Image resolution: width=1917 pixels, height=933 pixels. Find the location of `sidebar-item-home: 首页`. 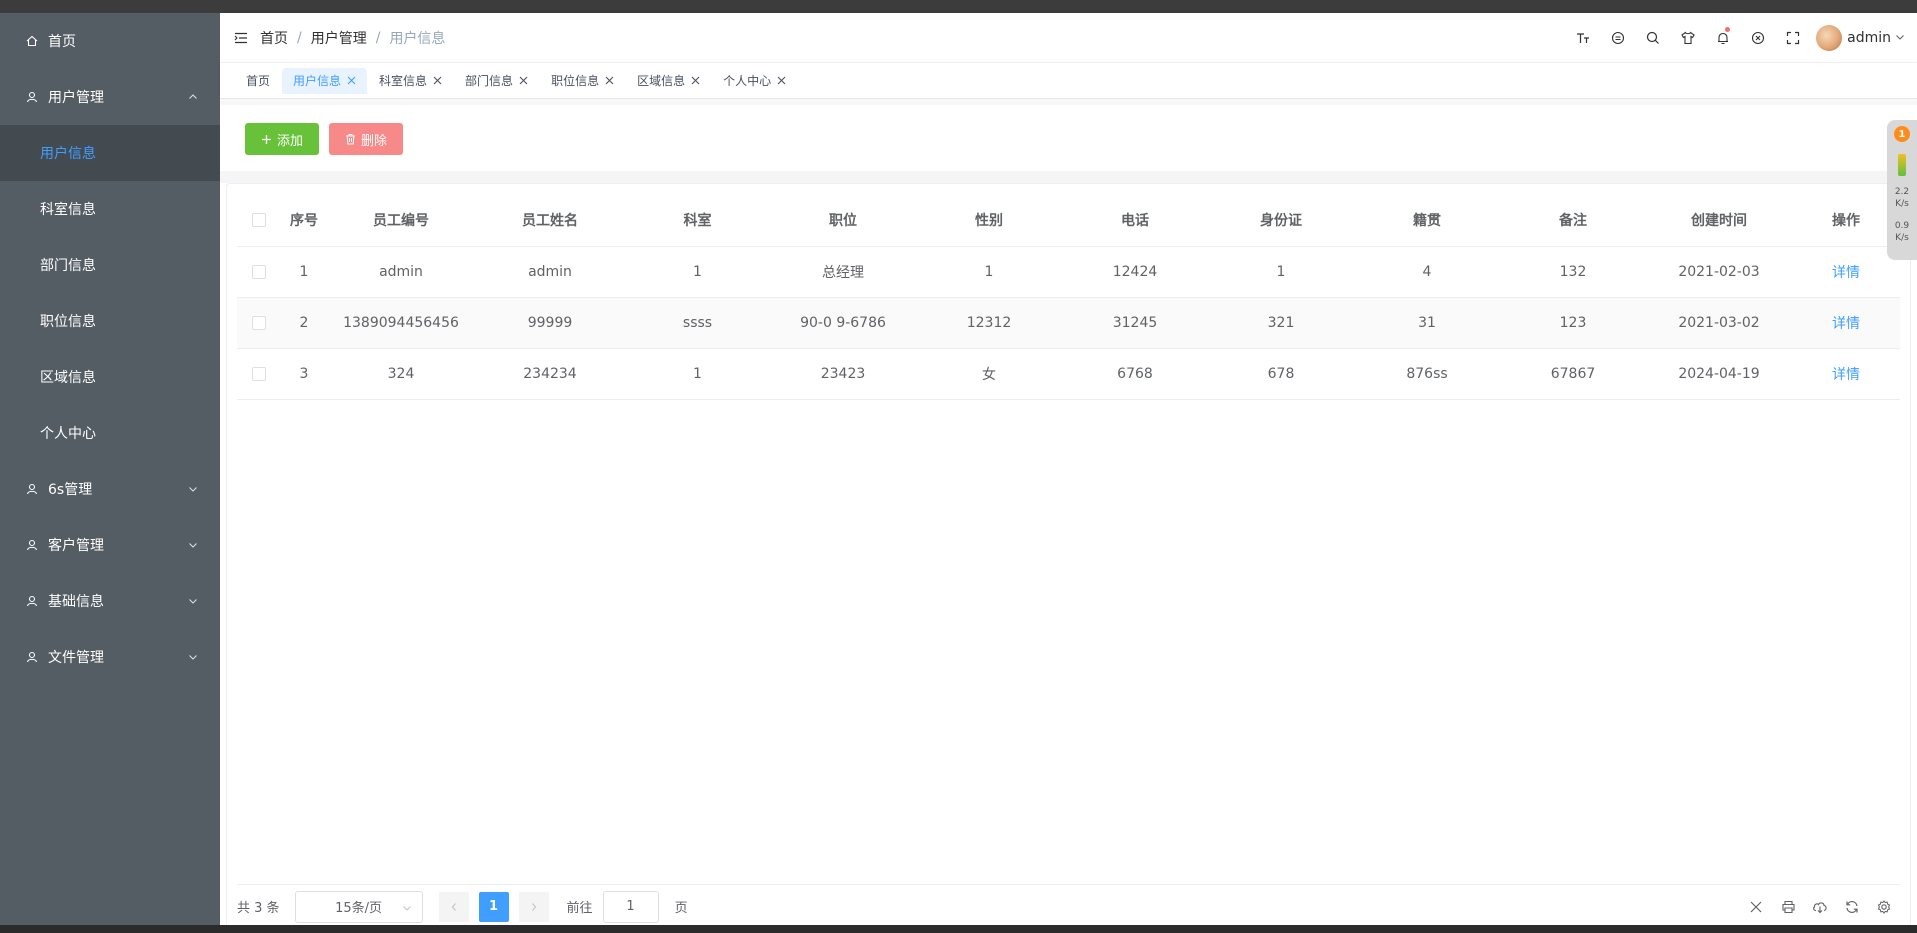

sidebar-item-home: 首页 is located at coordinates (110, 41).